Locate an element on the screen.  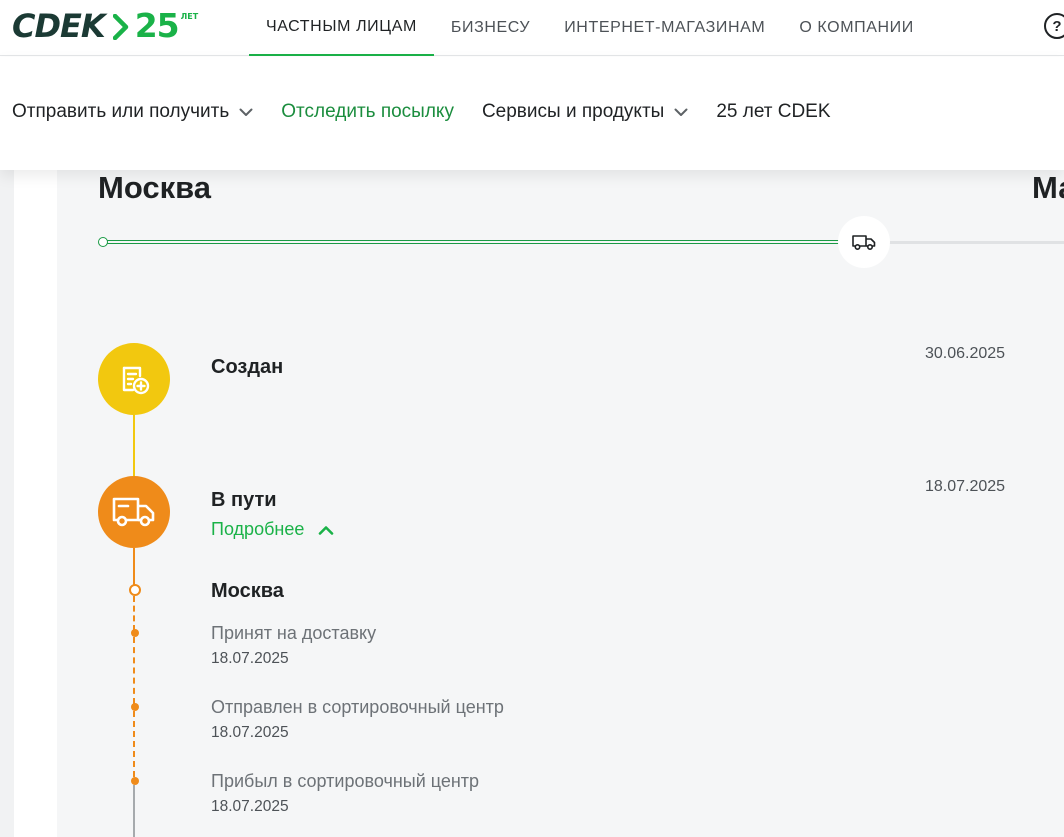
sub-nav-services-label: Сервисы и продукты is located at coordinates (573, 111).